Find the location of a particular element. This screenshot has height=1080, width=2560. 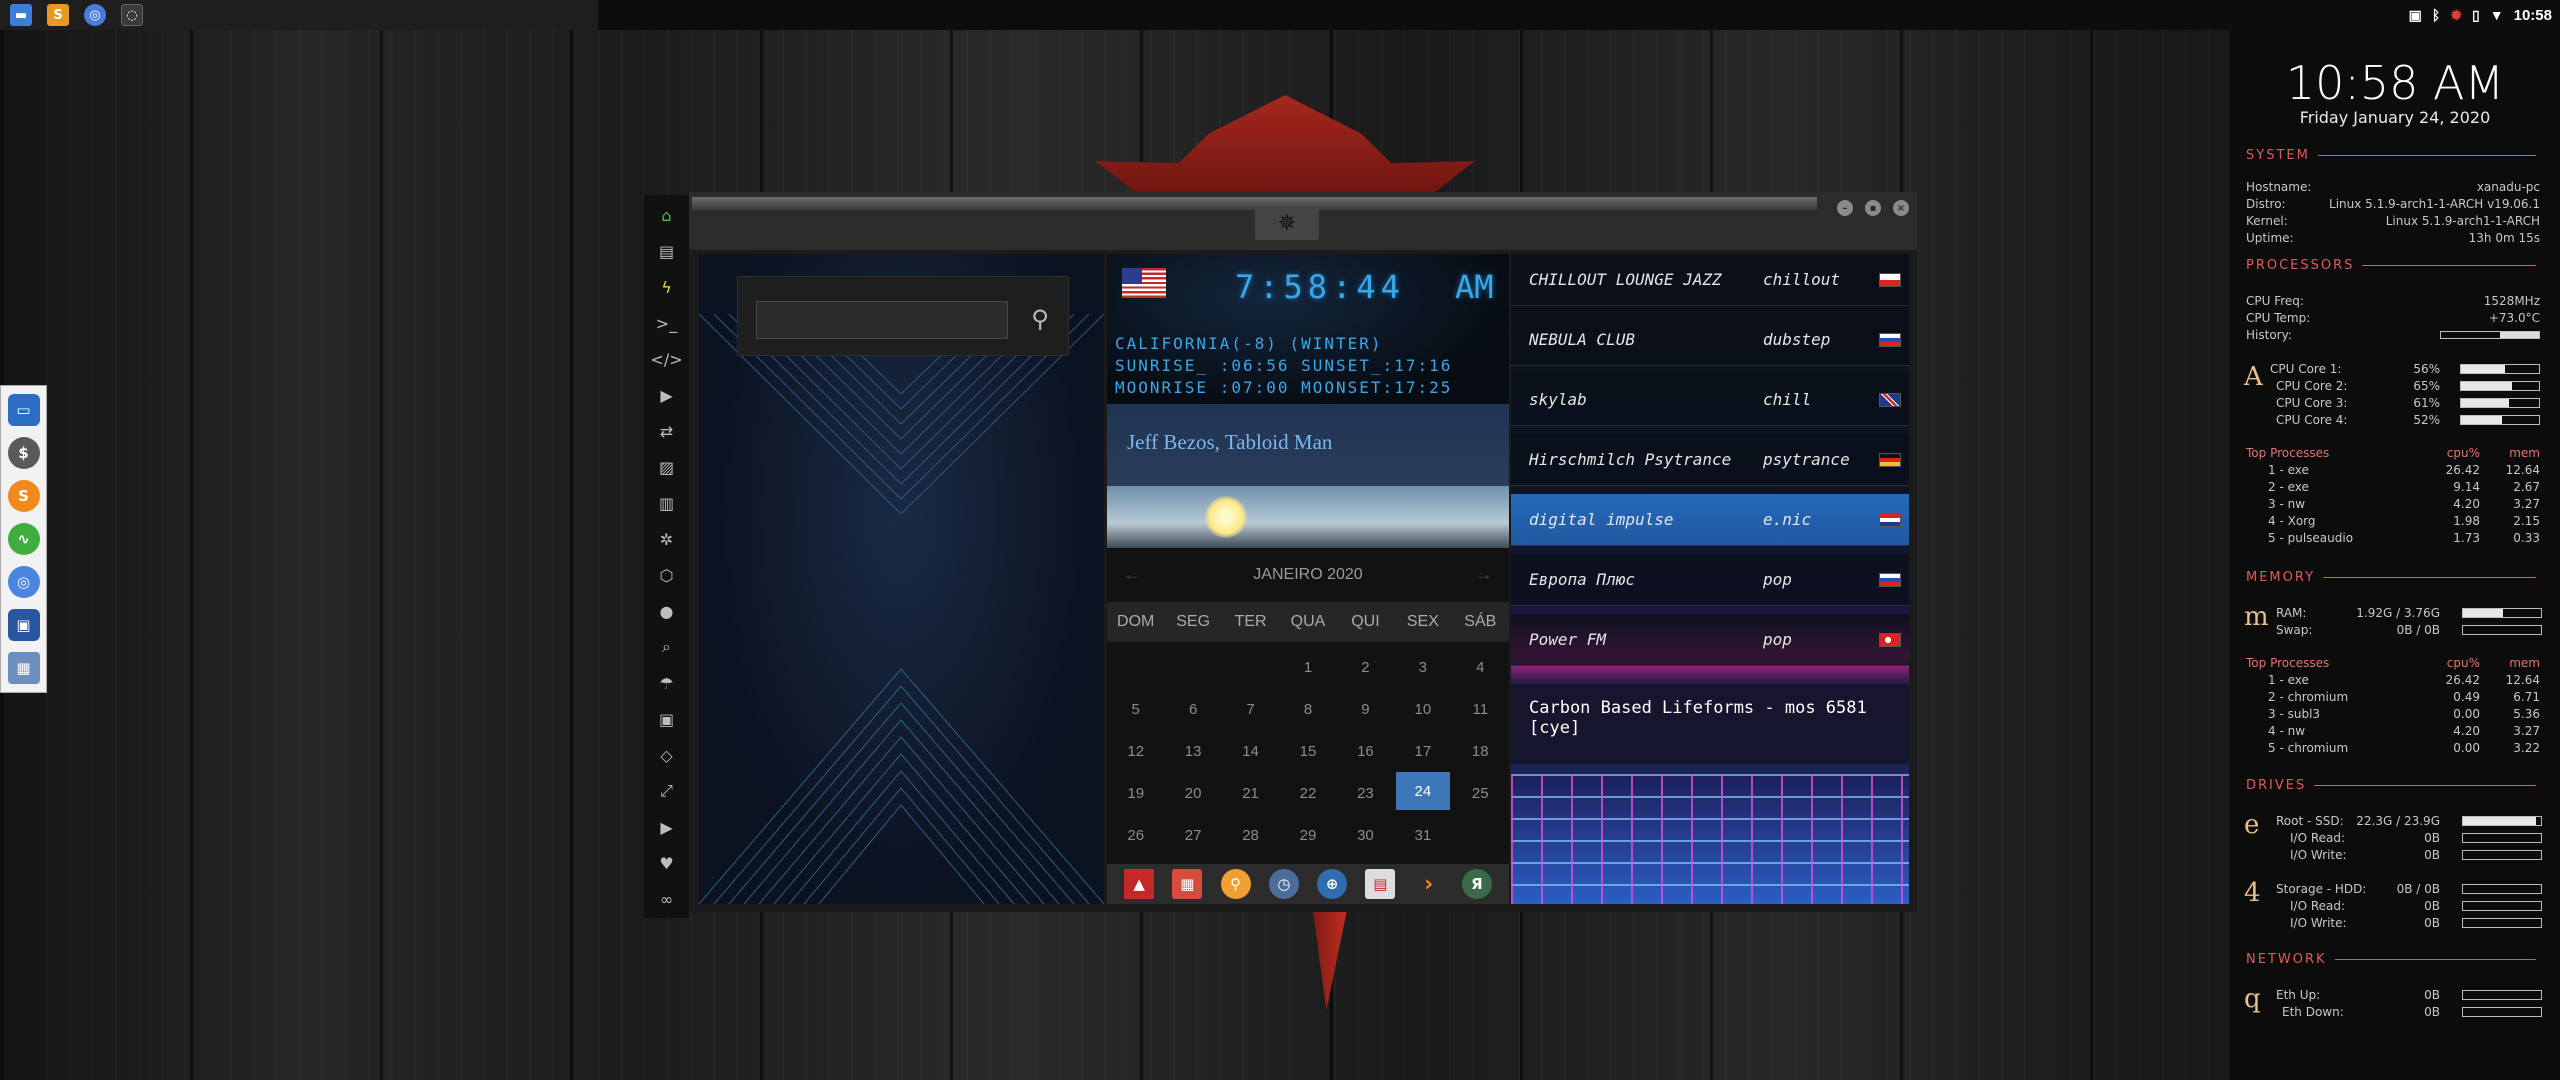

calendar-day: 6 is located at coordinates (1192, 709).